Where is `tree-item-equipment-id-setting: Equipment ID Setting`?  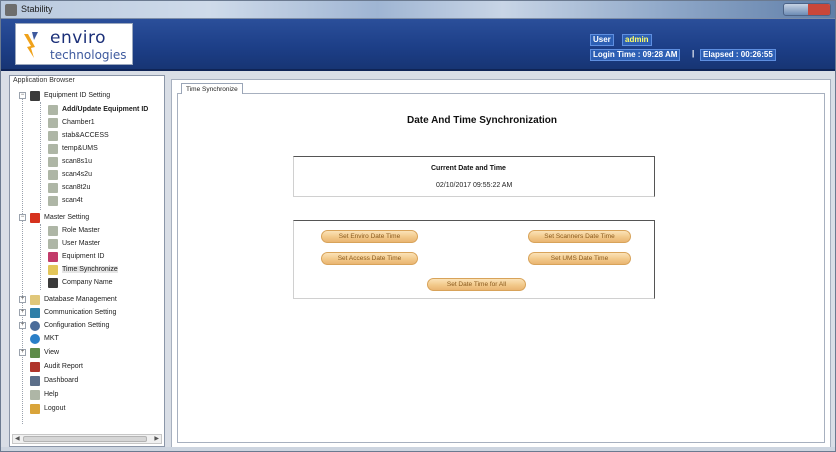 tree-item-equipment-id-setting: Equipment ID Setting is located at coordinates (70, 95).